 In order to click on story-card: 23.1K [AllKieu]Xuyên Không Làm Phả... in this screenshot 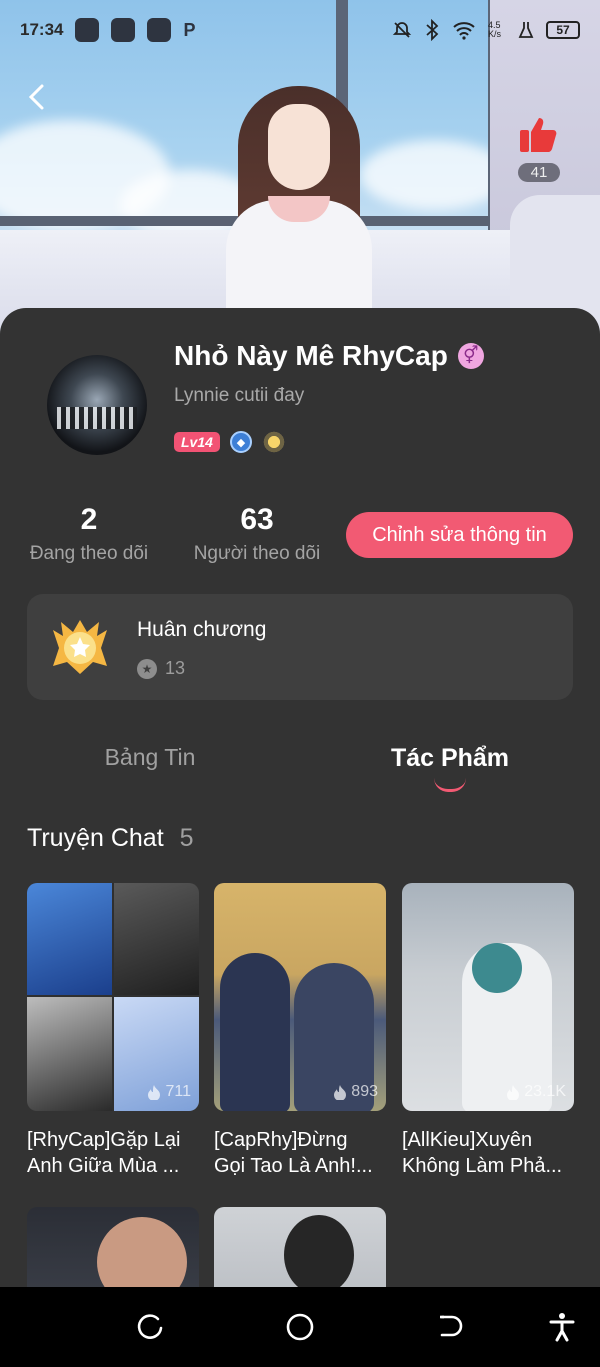, I will do `click(488, 1031)`.